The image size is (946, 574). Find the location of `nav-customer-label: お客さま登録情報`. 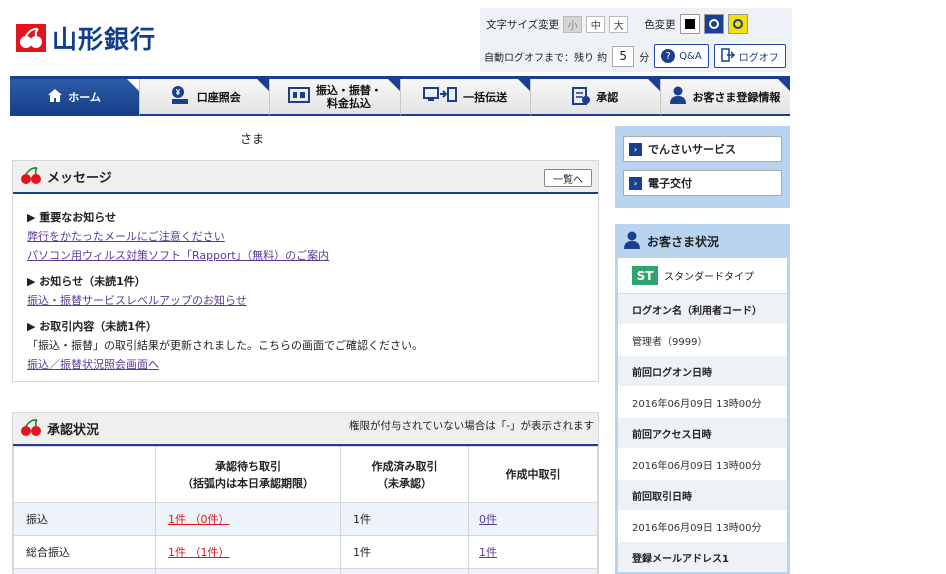

nav-customer-label: お客さま登録情報 is located at coordinates (736, 97).